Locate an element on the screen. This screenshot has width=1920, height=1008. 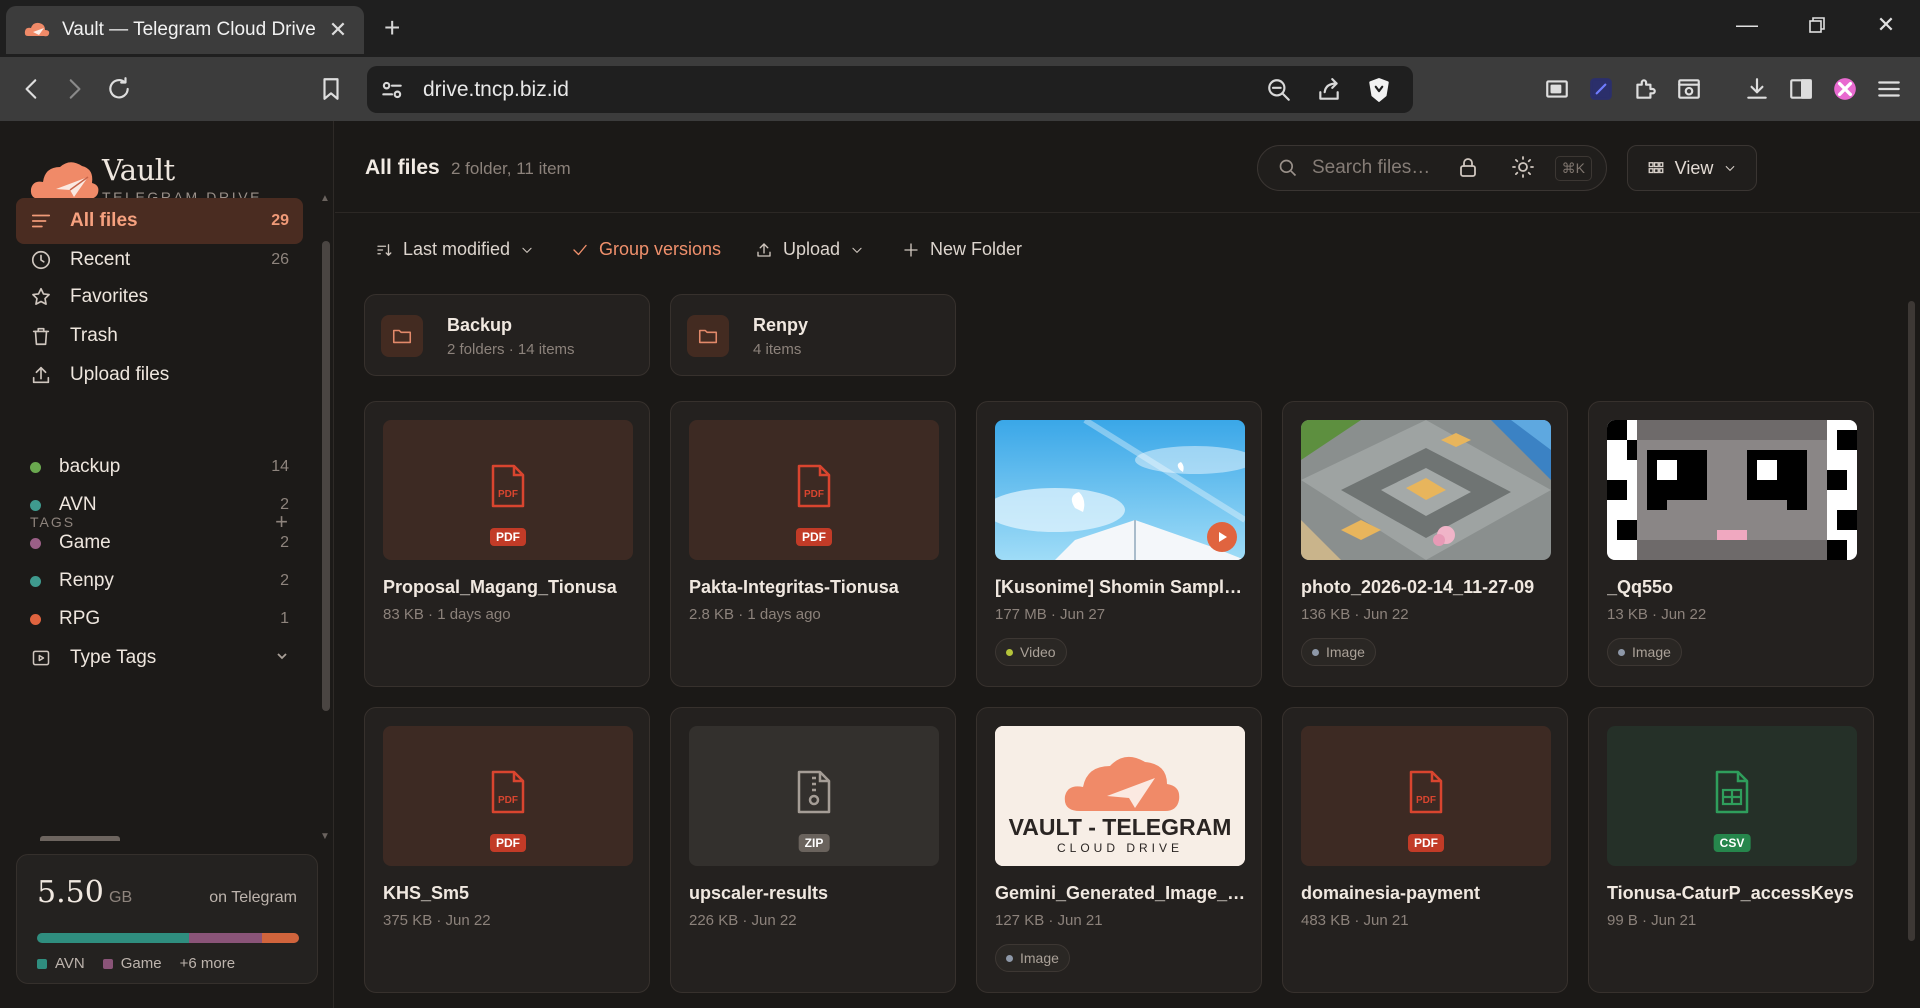
tag-count: 1 is located at coordinates (284, 618).